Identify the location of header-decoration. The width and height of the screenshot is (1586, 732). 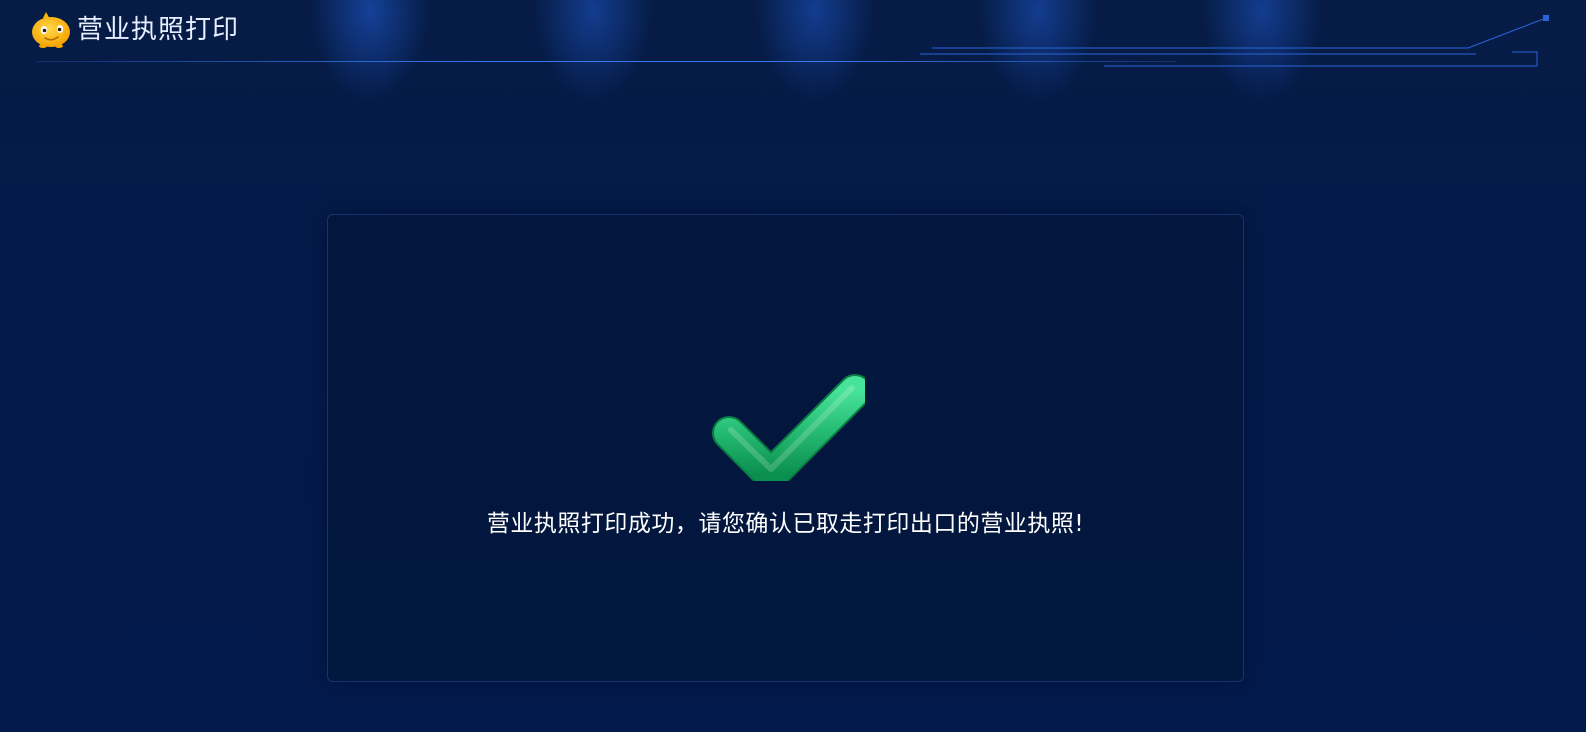
(1234, 41).